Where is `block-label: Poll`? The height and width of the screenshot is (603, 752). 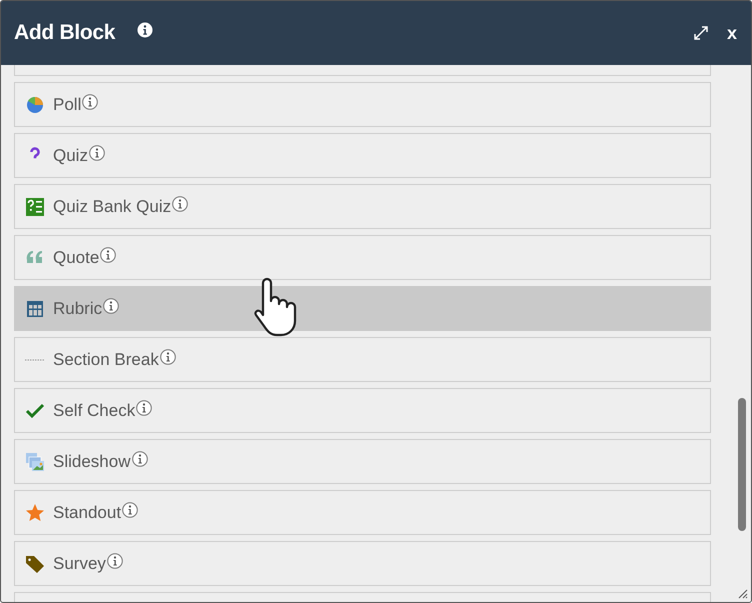
block-label: Poll is located at coordinates (67, 104).